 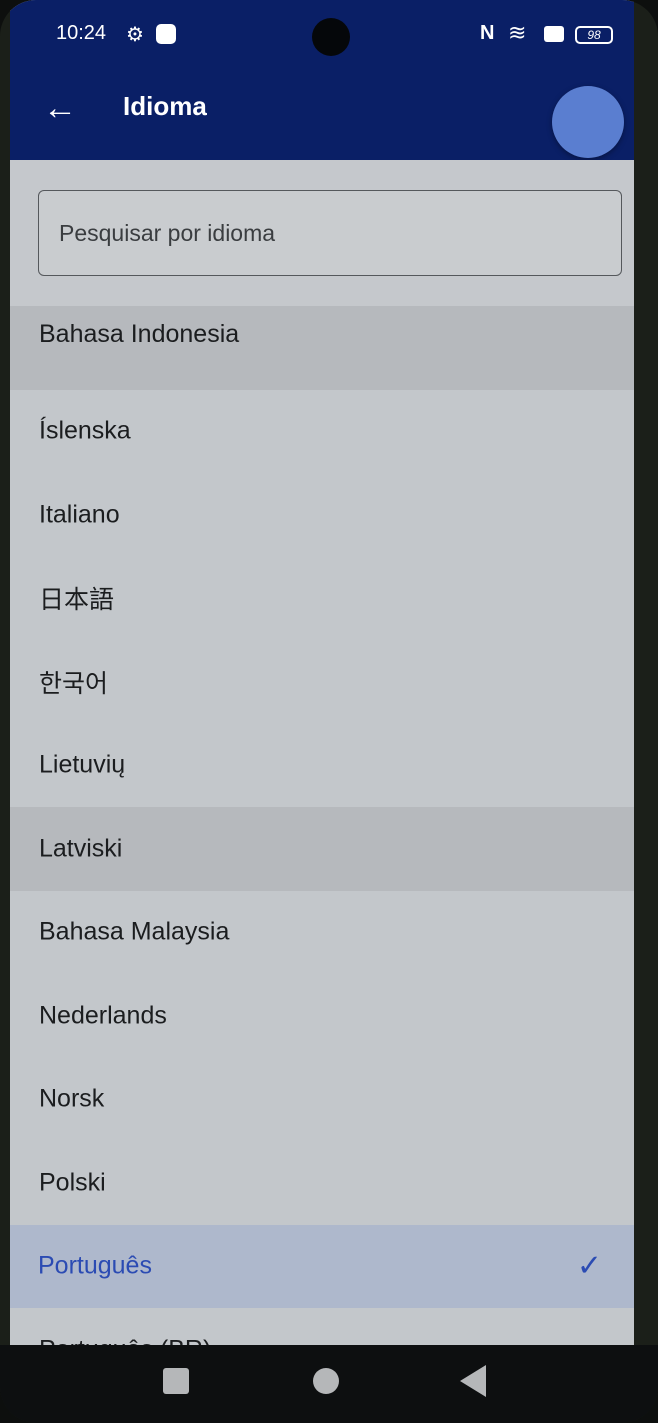 What do you see at coordinates (81, 33) in the screenshot?
I see `status-time: 10:24` at bounding box center [81, 33].